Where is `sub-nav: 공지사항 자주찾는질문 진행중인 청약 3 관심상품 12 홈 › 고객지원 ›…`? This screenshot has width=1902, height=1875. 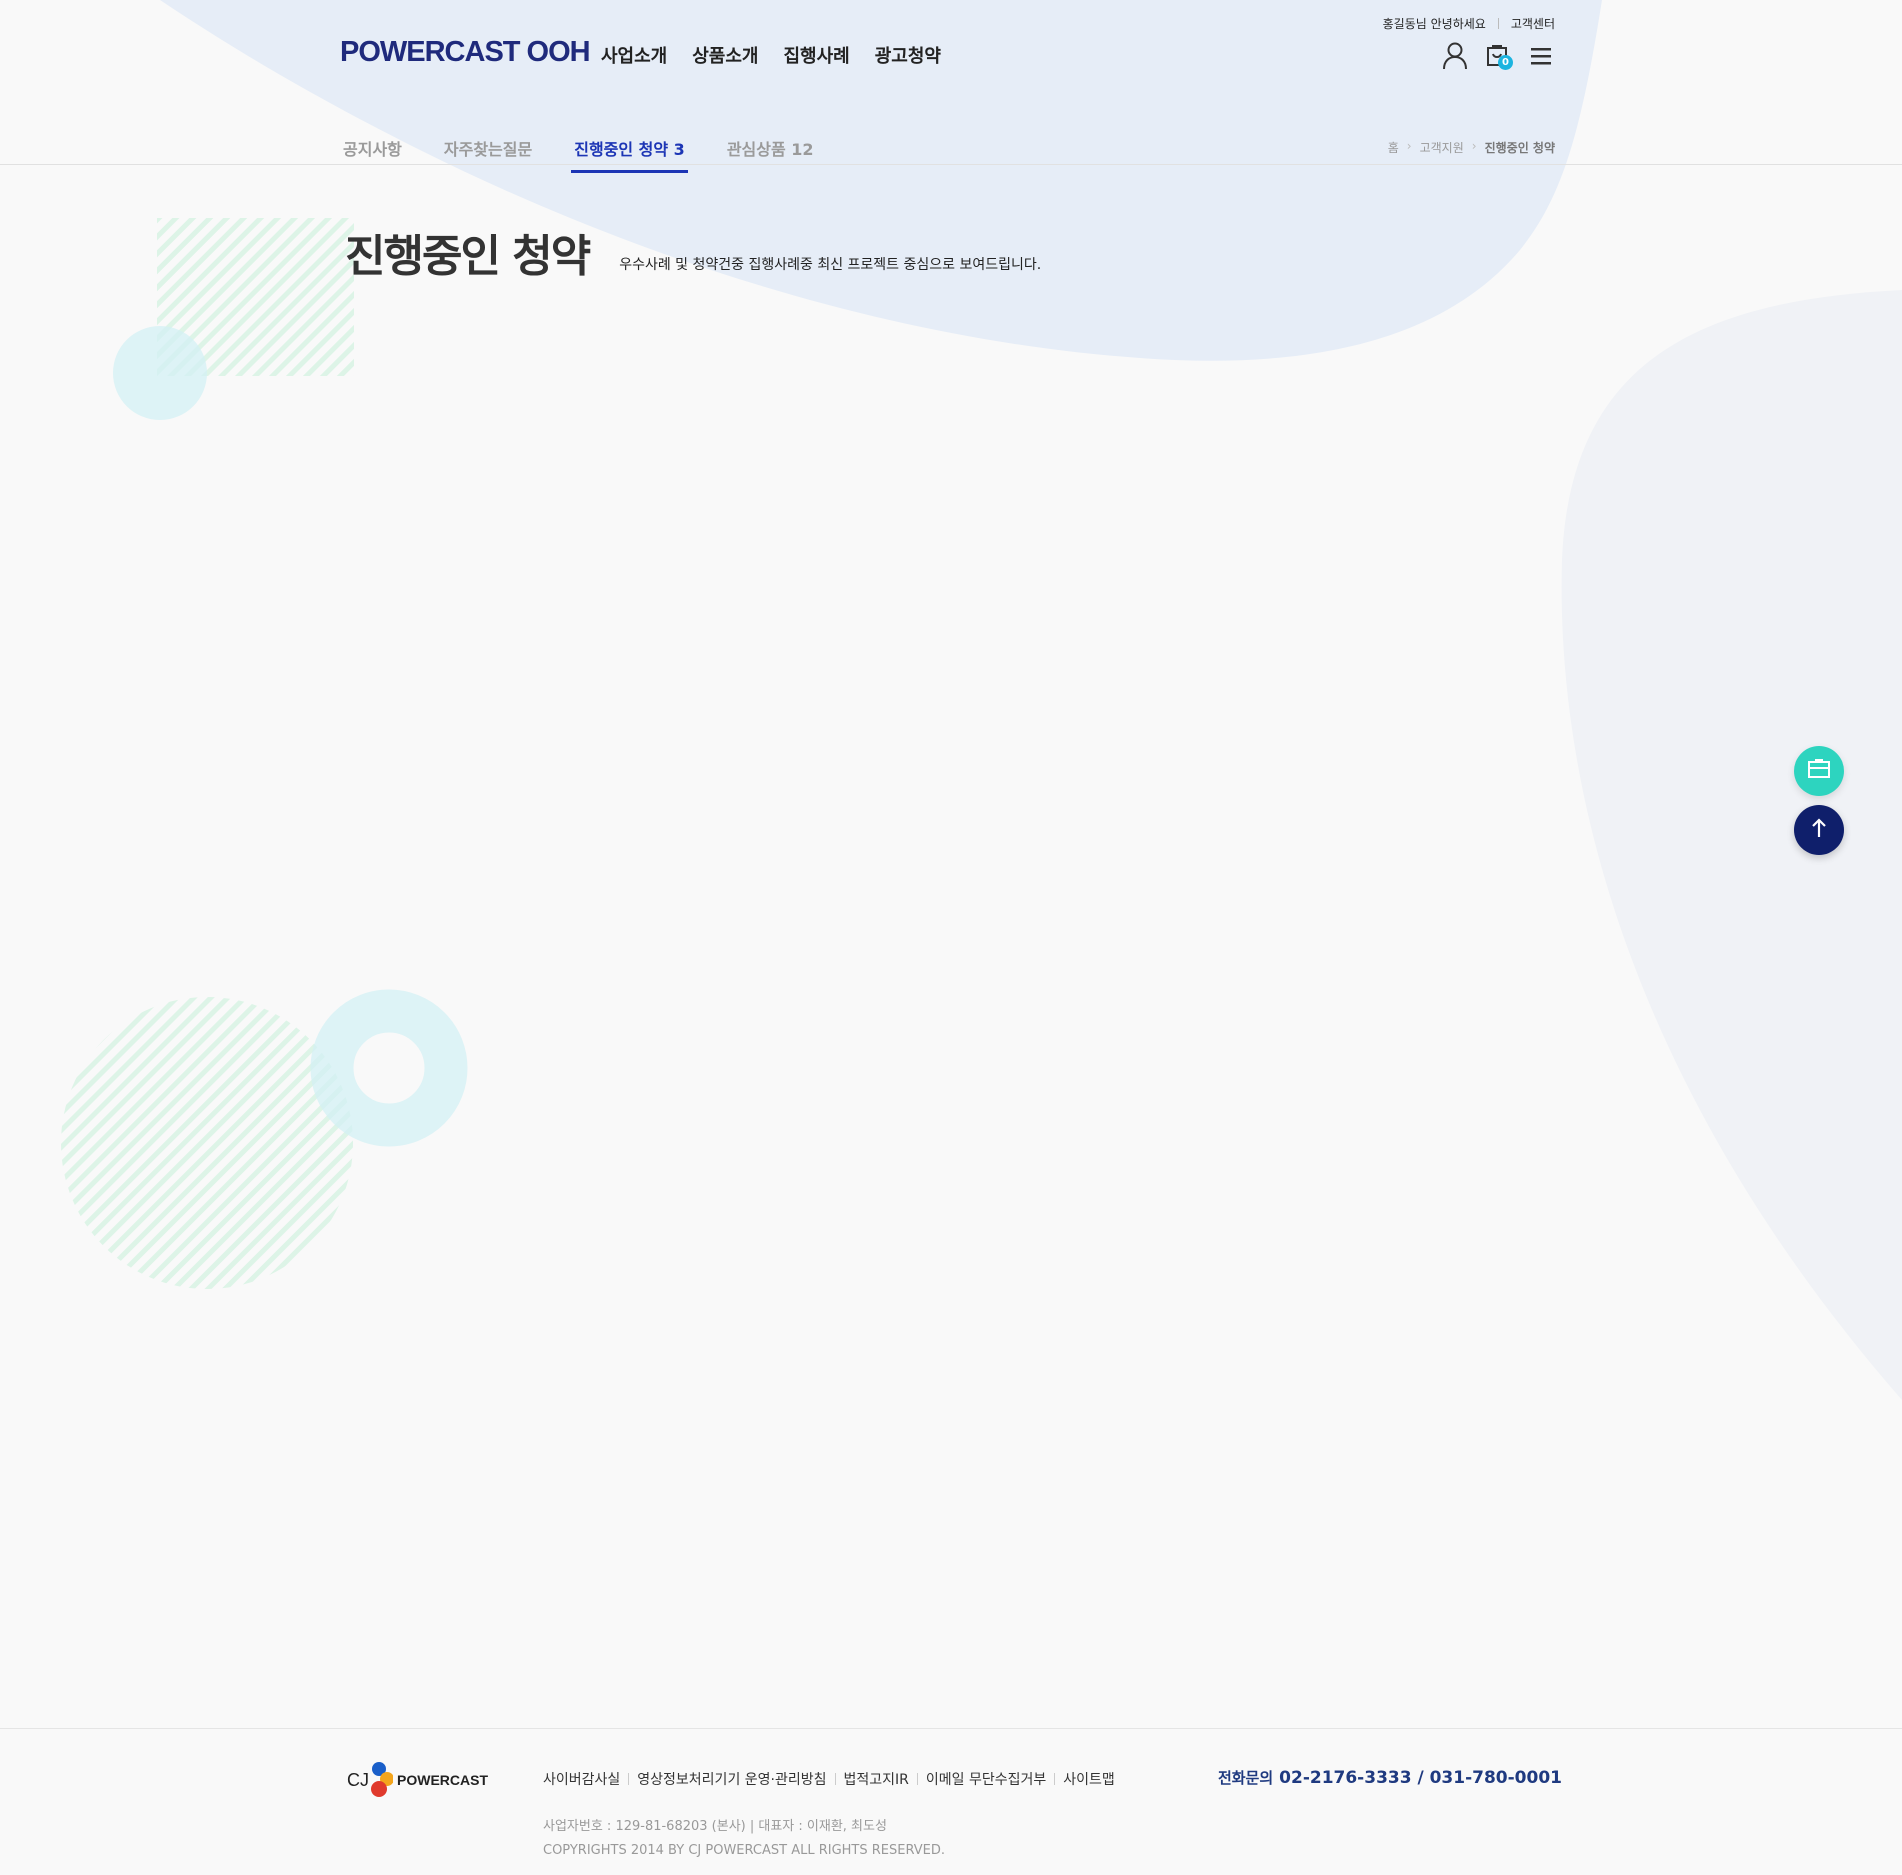
sub-nav: 공지사항 자주찾는질문 진행중인 청약 3 관심상품 12 홈 › 고객지원 ›… is located at coordinates (951, 147).